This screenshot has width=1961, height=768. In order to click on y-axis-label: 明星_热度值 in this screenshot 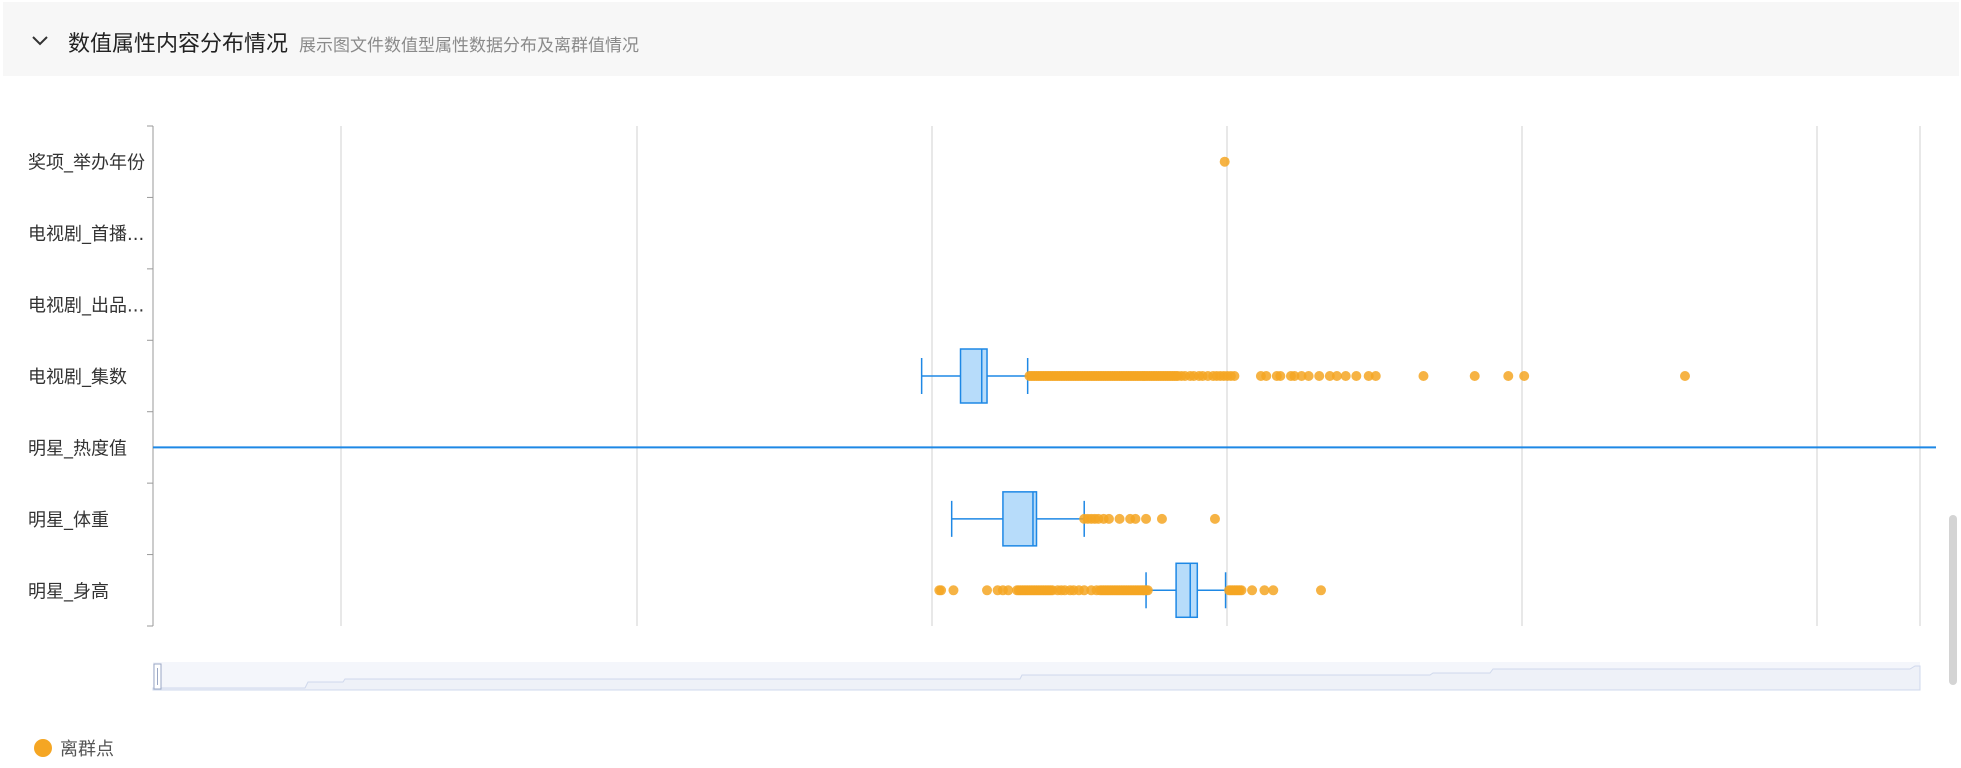, I will do `click(77, 448)`.